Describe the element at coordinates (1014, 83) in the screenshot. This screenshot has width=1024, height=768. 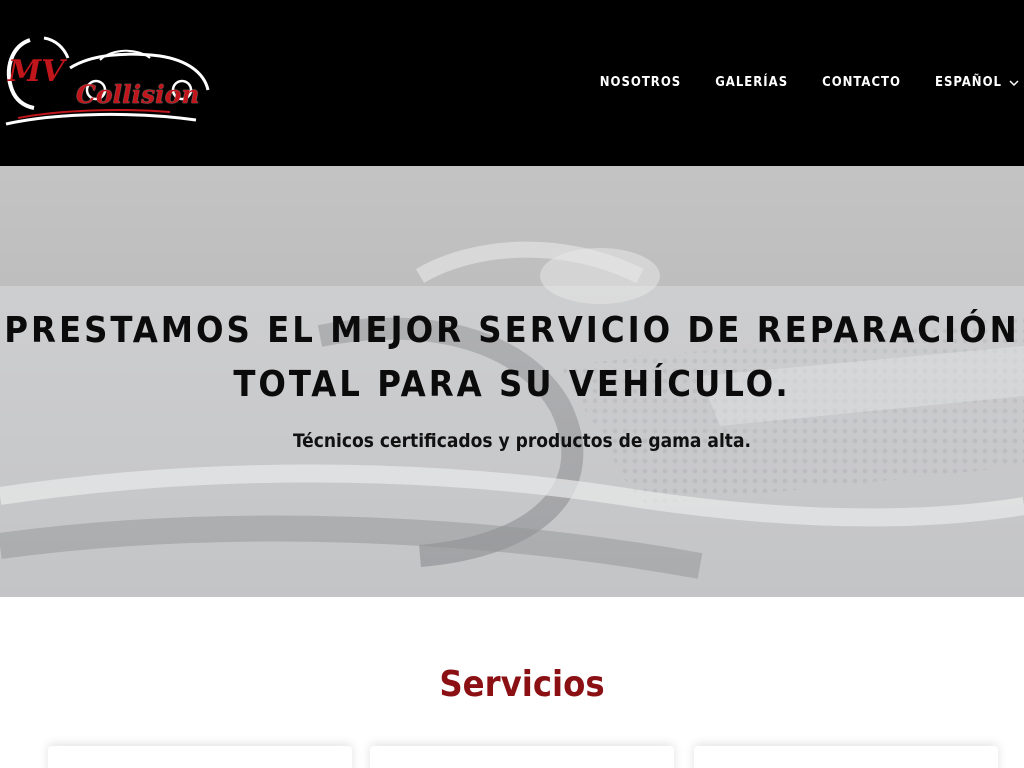
I see `chevron-down-icon` at that location.